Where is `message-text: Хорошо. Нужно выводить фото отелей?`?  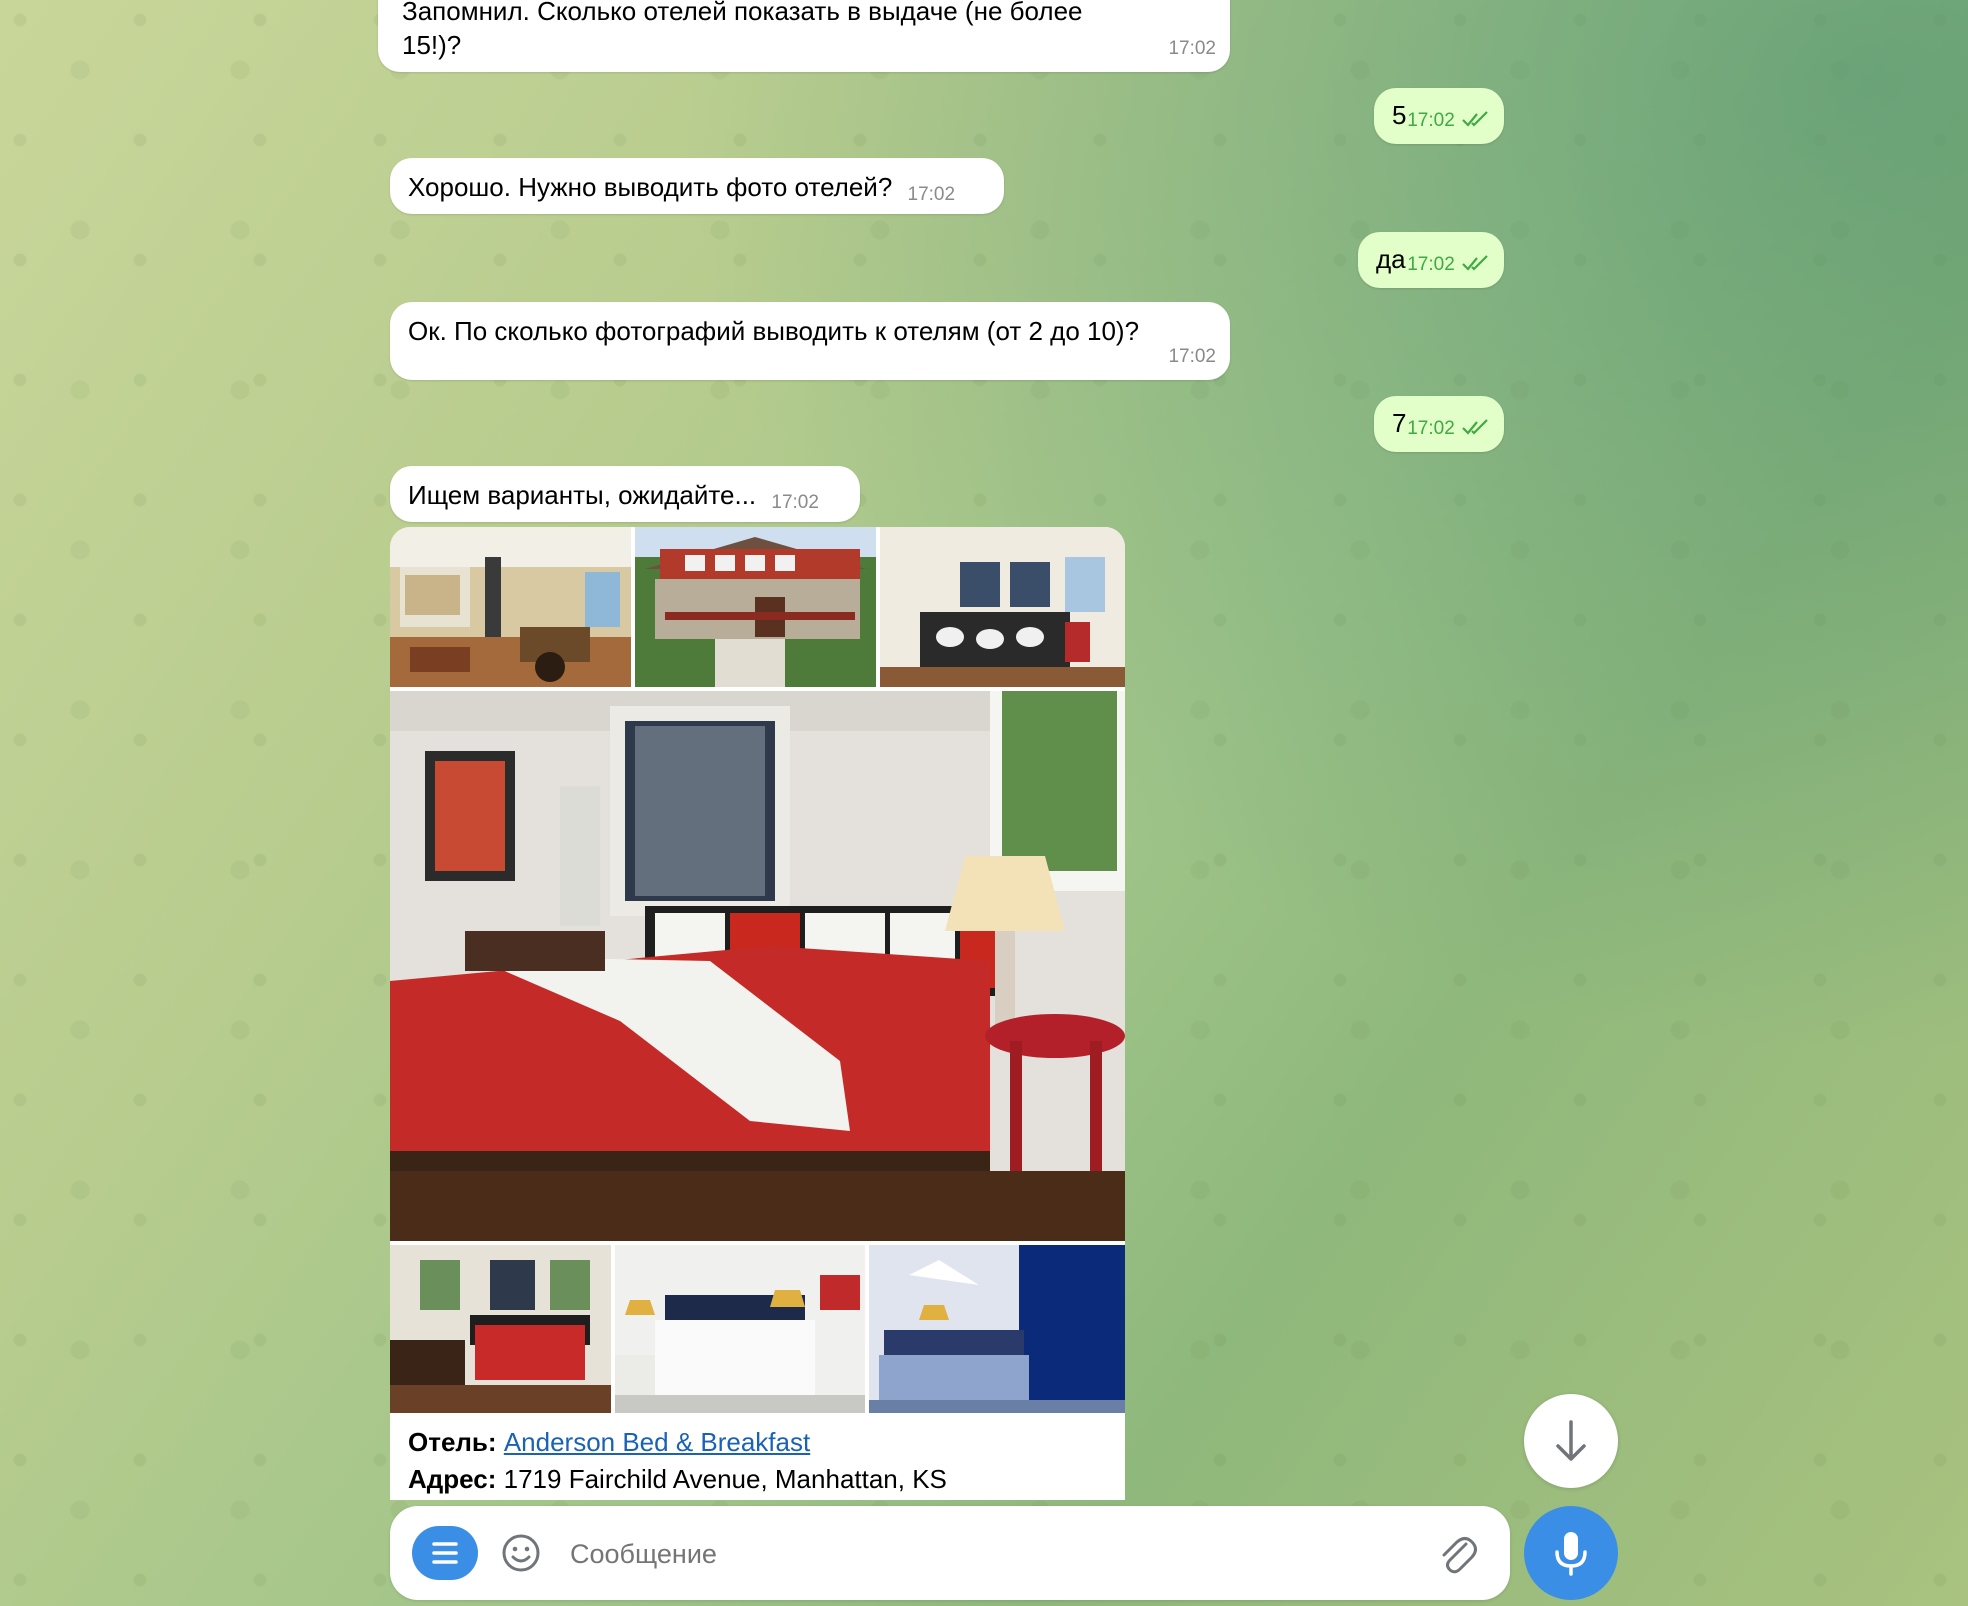 message-text: Хорошо. Нужно выводить фото отелей? is located at coordinates (650, 187).